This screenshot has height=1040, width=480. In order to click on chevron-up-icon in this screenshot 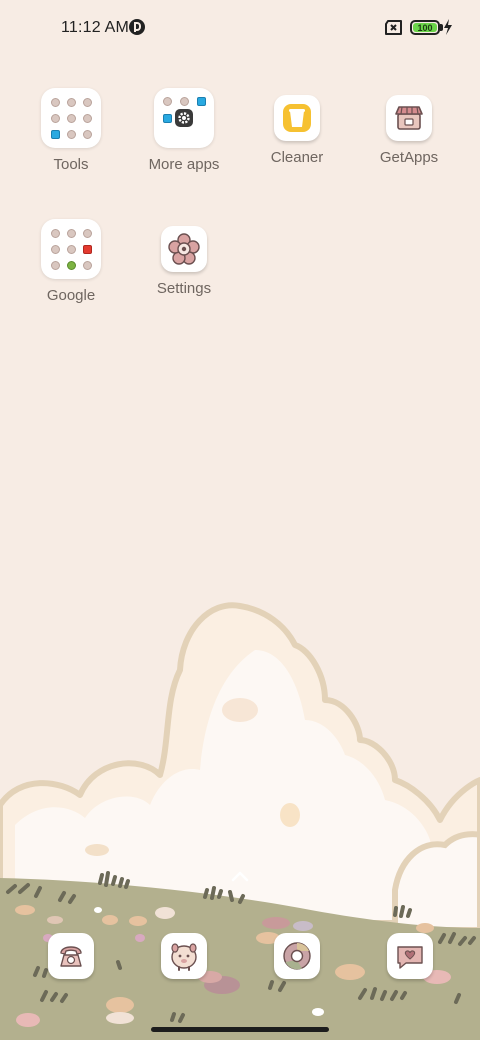, I will do `click(240, 876)`.